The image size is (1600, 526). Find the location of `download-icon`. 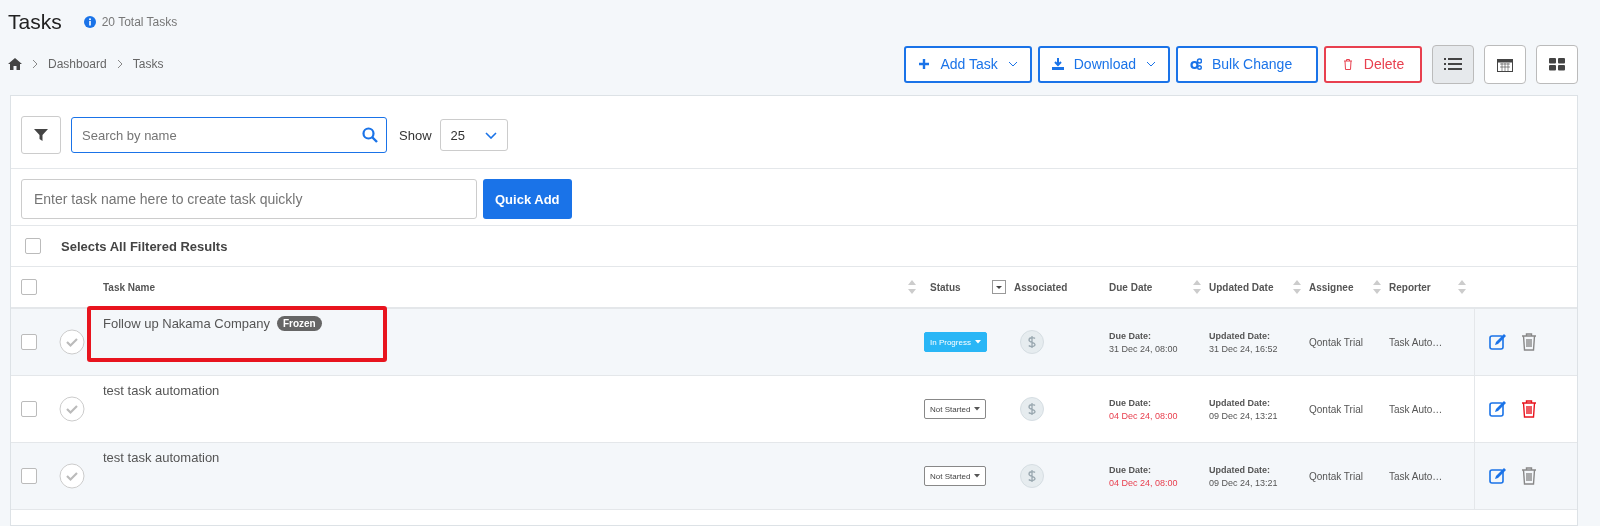

download-icon is located at coordinates (1057, 64).